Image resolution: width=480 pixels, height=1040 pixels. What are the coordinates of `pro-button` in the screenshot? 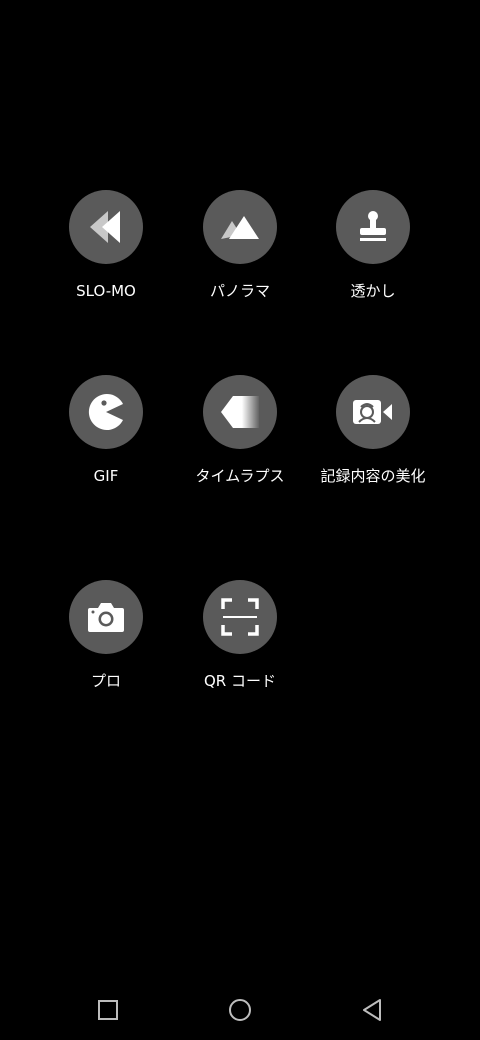 It's located at (106, 617).